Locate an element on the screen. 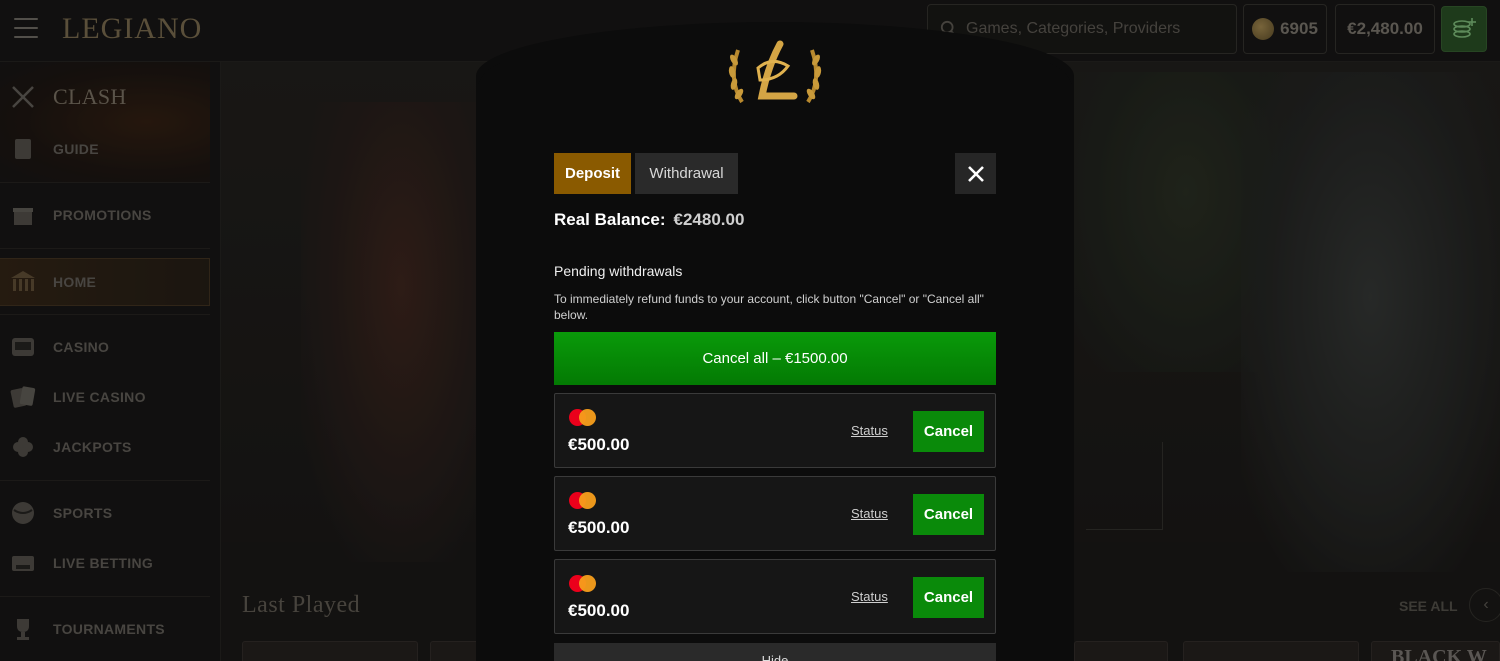 Image resolution: width=1500 pixels, height=661 pixels. pending-withdrawals-title: Pending withdrawals is located at coordinates (618, 271).